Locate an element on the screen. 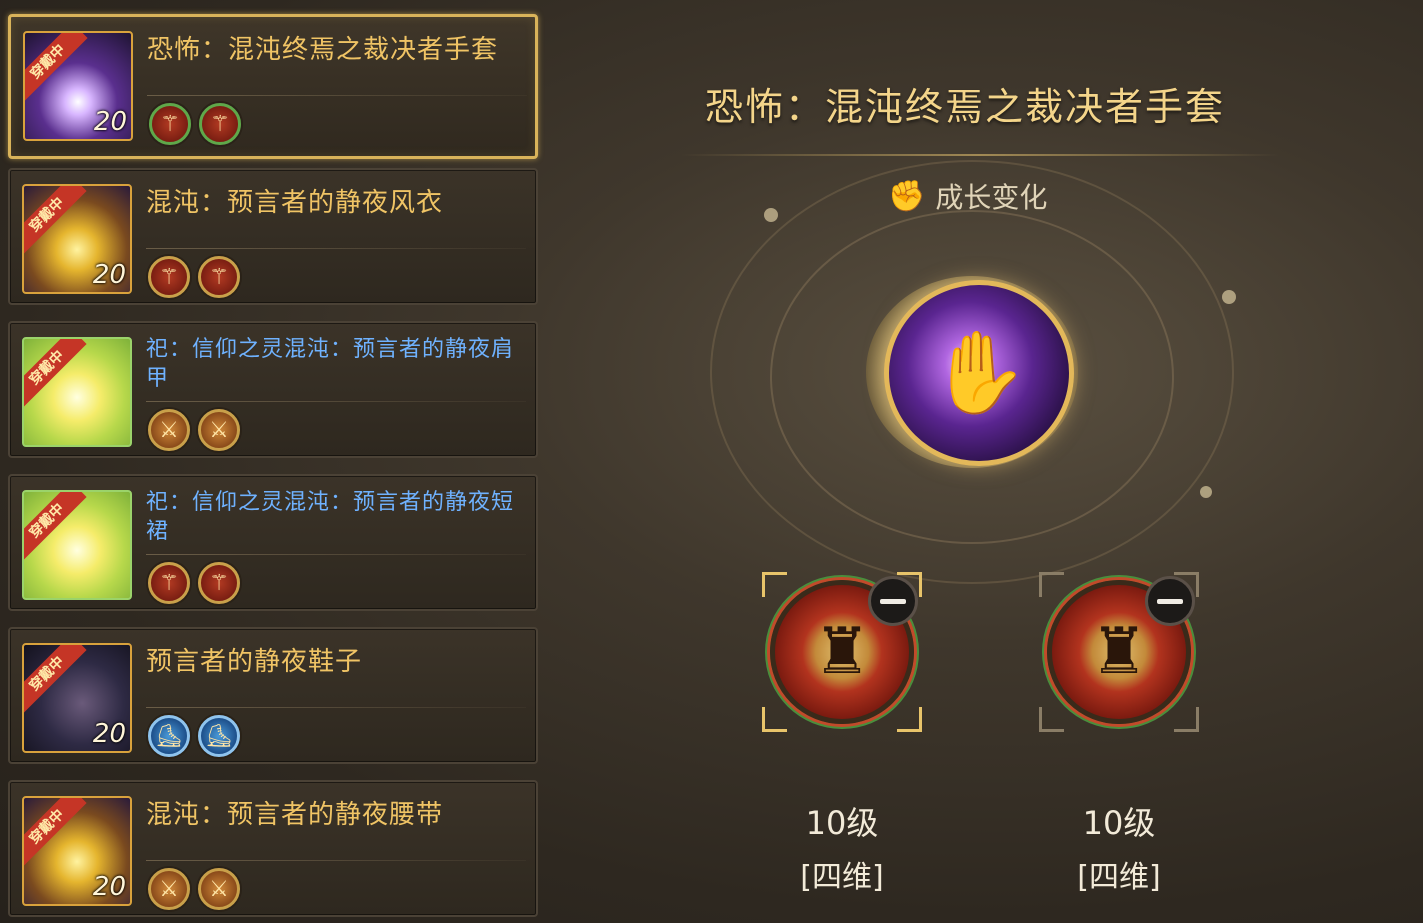 The width and height of the screenshot is (1423, 923). equipment-item: 穿戴中 20 恐怖：混沌终焉之裁决者手套 ⚚ ⚚ is located at coordinates (273, 86).